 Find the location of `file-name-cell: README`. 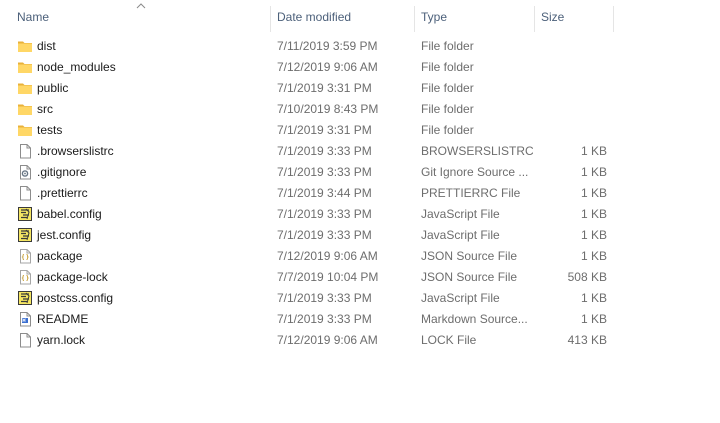

file-name-cell: README is located at coordinates (142, 319).